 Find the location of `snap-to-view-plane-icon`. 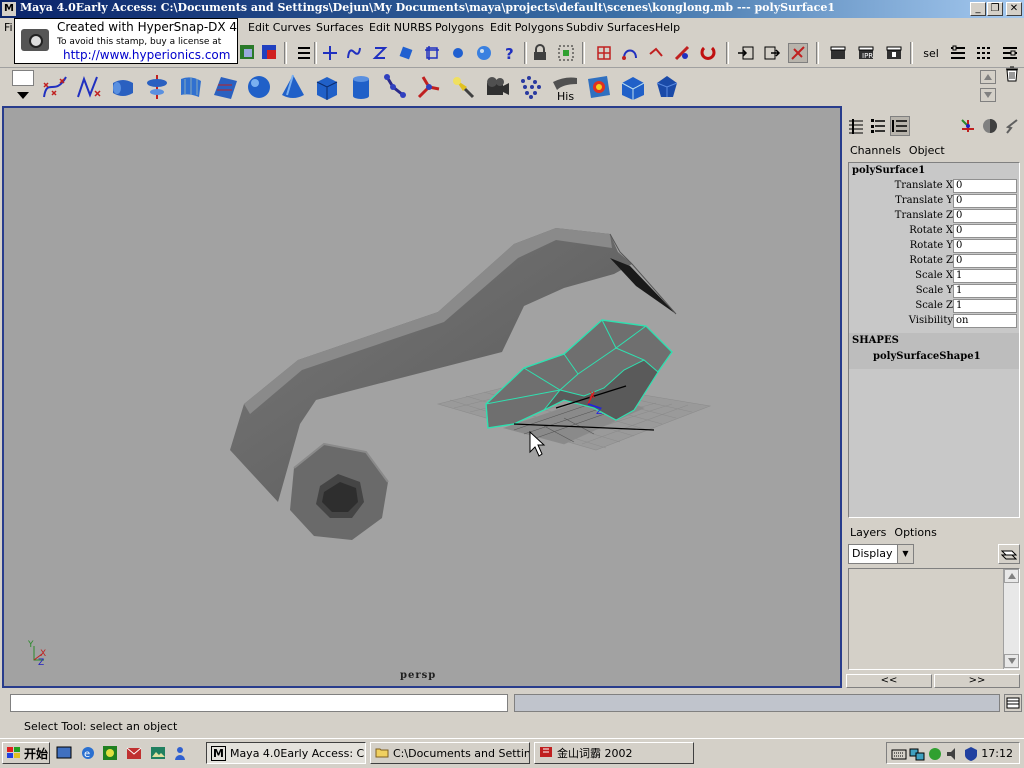

snap-to-view-plane-icon is located at coordinates (406, 53).